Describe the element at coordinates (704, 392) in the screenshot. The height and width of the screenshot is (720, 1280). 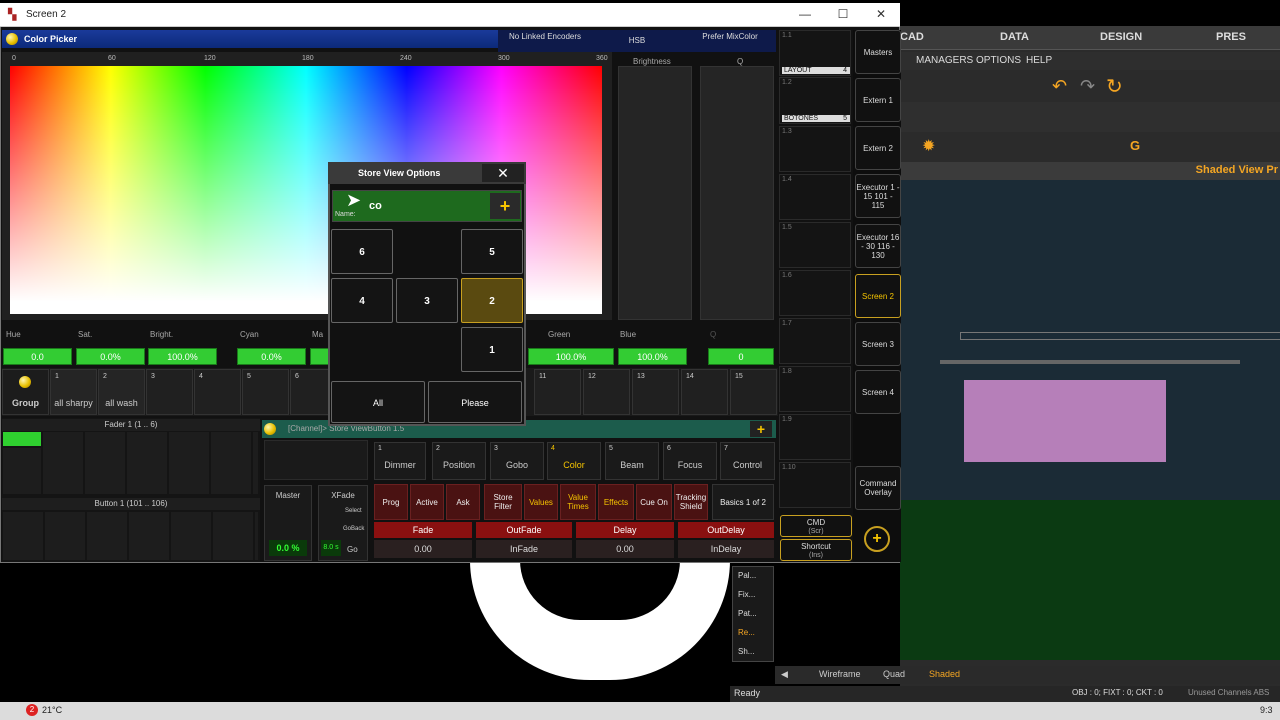
I see `preset-14: 14` at that location.